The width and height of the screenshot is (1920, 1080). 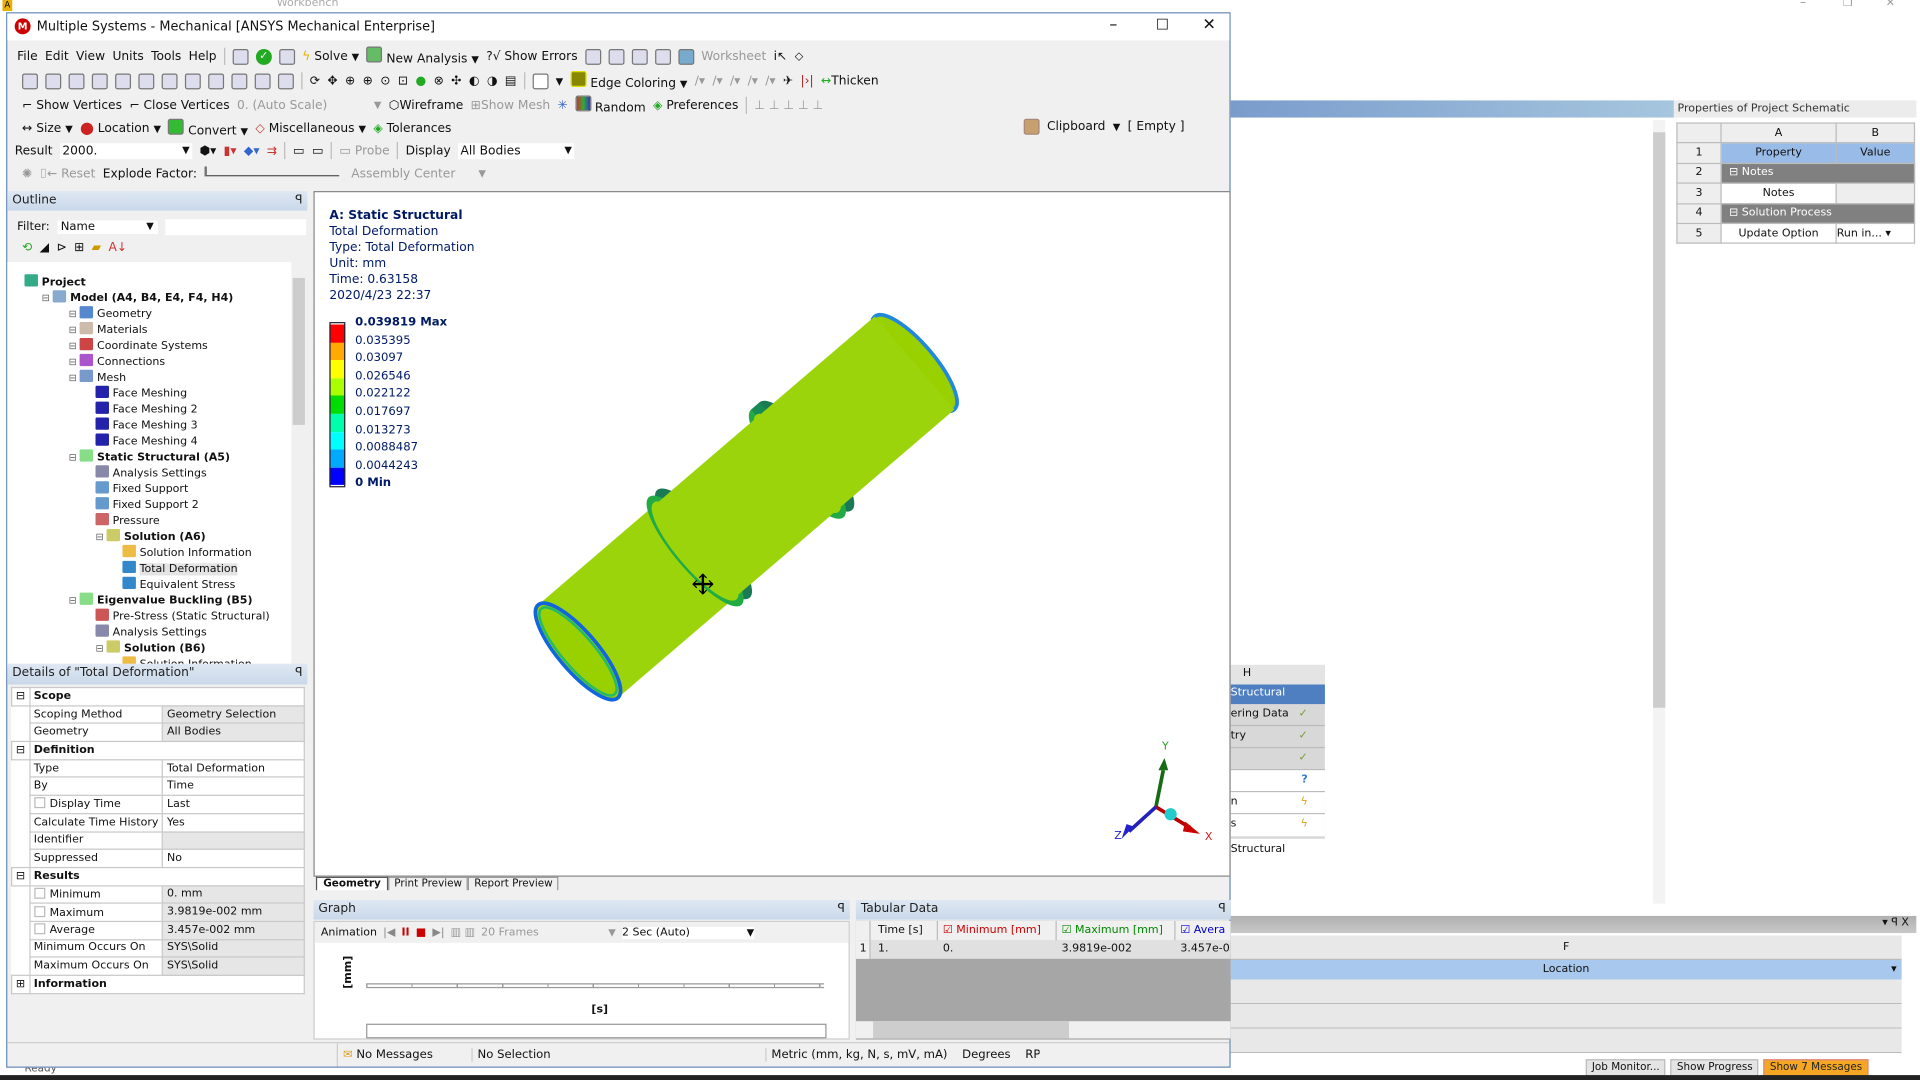 What do you see at coordinates (233, 912) in the screenshot?
I see `property-value: 3.9819e-002 mm` at bounding box center [233, 912].